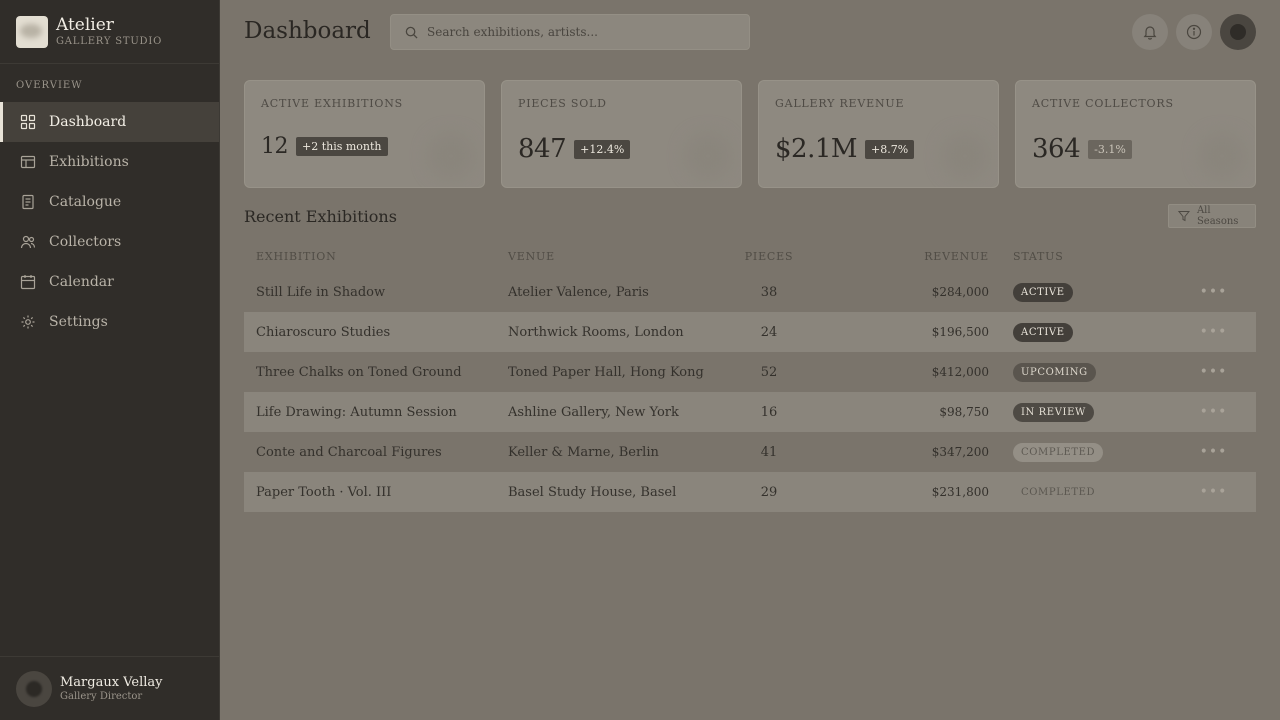 The height and width of the screenshot is (720, 1280). Describe the element at coordinates (85, 202) in the screenshot. I see `sidebar-item-label: Catalogue` at that location.